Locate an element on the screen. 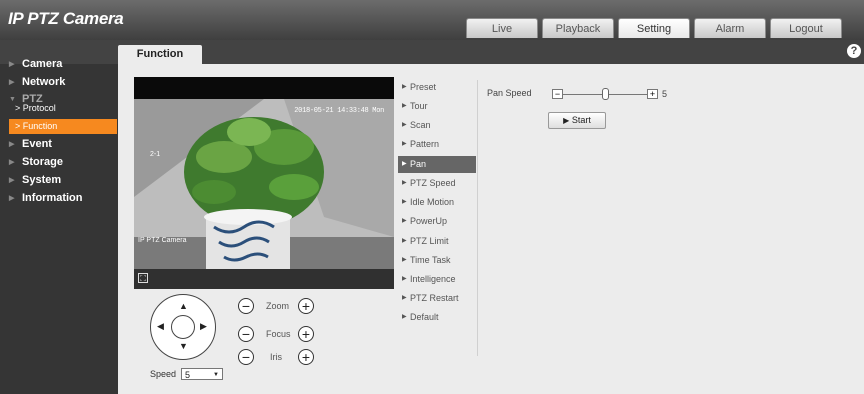 This screenshot has height=394, width=864. video-toolbar: ⛶ is located at coordinates (264, 279).